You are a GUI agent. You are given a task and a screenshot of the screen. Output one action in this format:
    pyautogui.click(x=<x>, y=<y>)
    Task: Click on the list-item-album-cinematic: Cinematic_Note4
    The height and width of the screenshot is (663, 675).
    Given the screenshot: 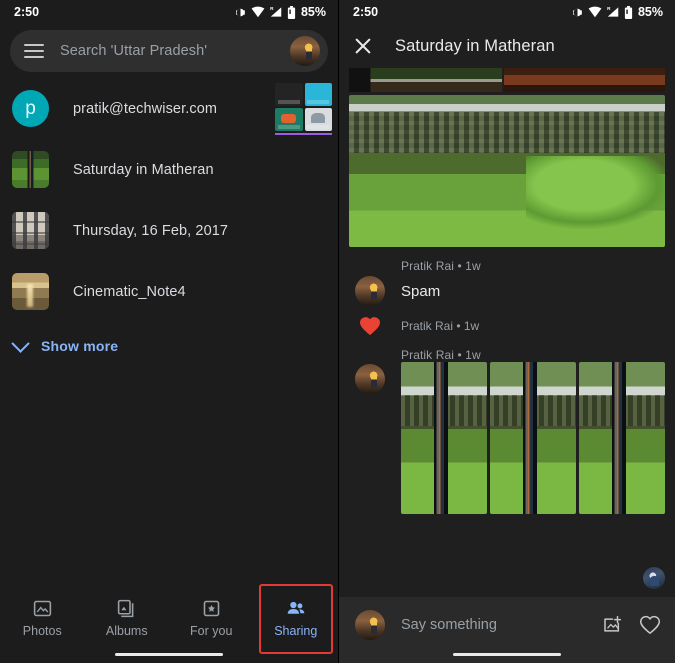 What is the action you would take?
    pyautogui.click(x=169, y=291)
    